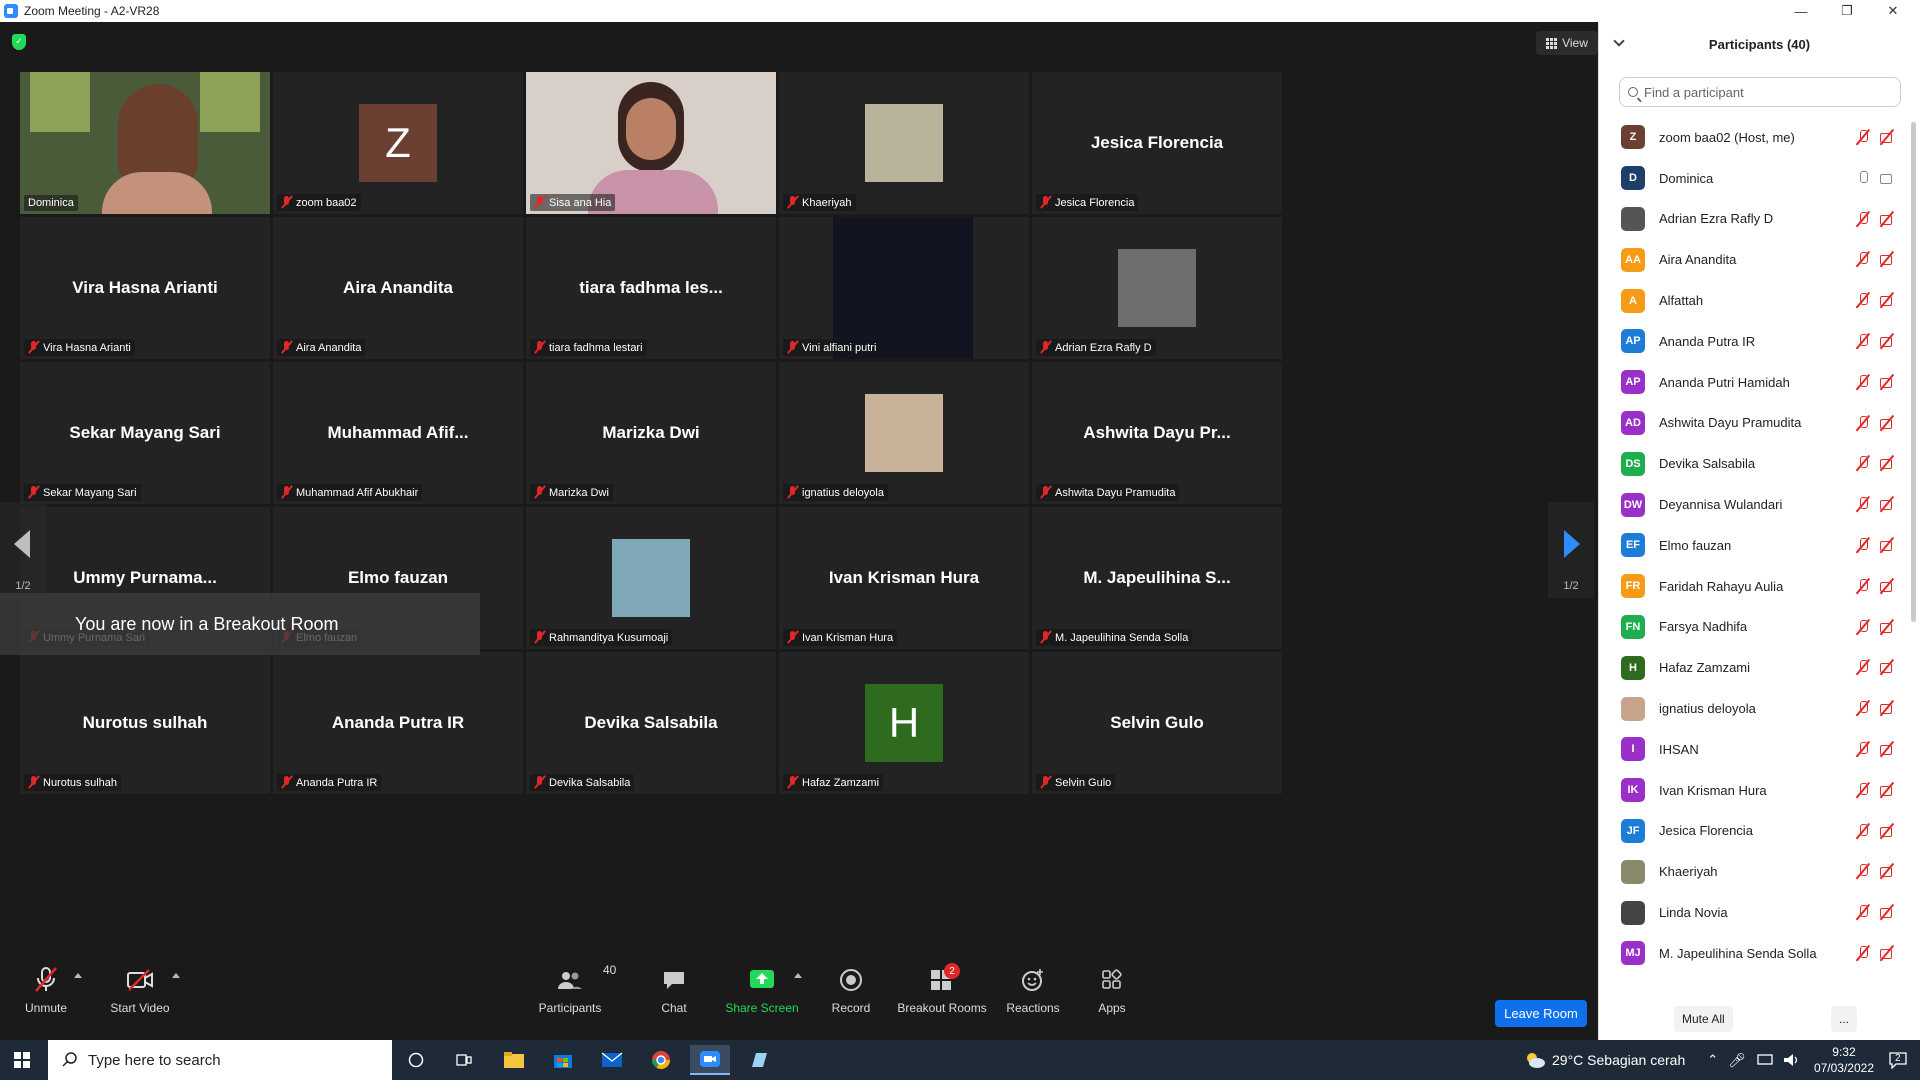 This screenshot has height=1080, width=1920. I want to click on participant-row: H Hafaz Zamzami, so click(1754, 667).